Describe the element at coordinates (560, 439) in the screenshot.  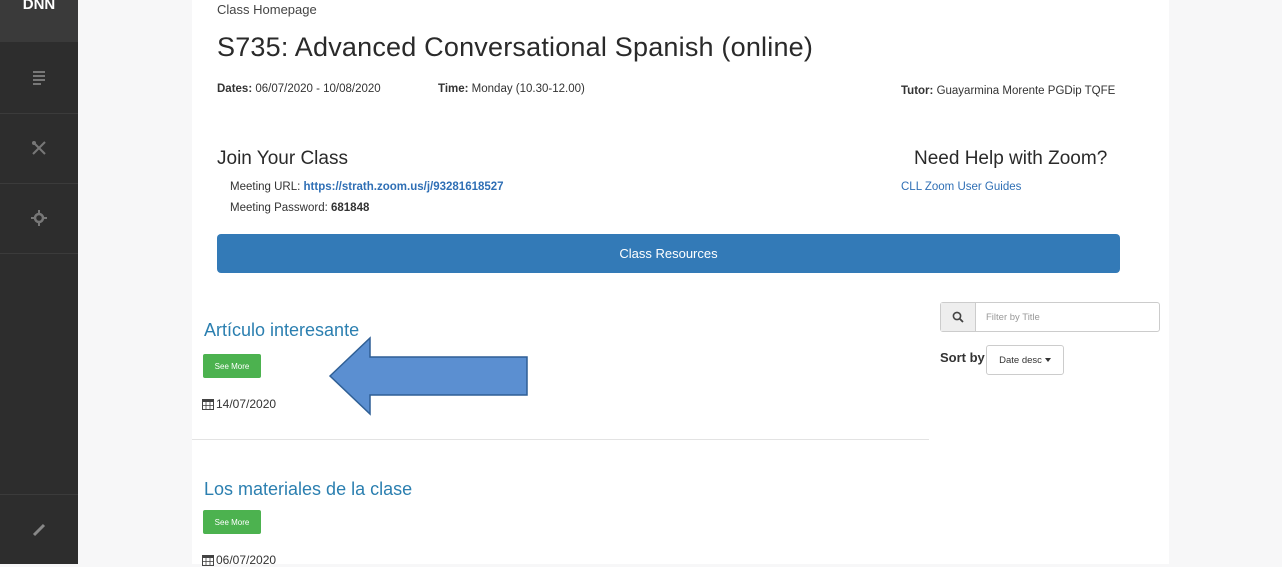
I see `item-divider` at that location.